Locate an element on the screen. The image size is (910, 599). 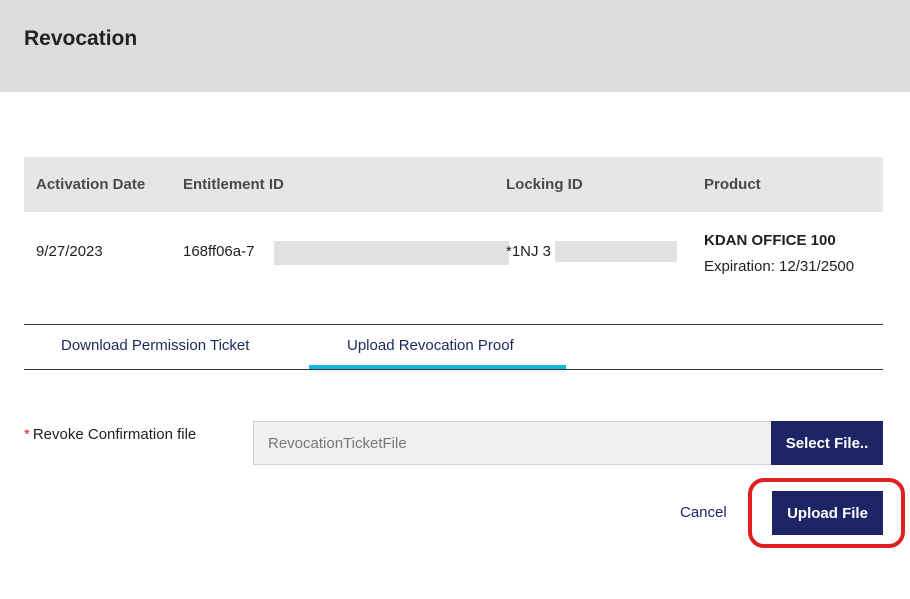
revocation-file-input is located at coordinates (512, 443).